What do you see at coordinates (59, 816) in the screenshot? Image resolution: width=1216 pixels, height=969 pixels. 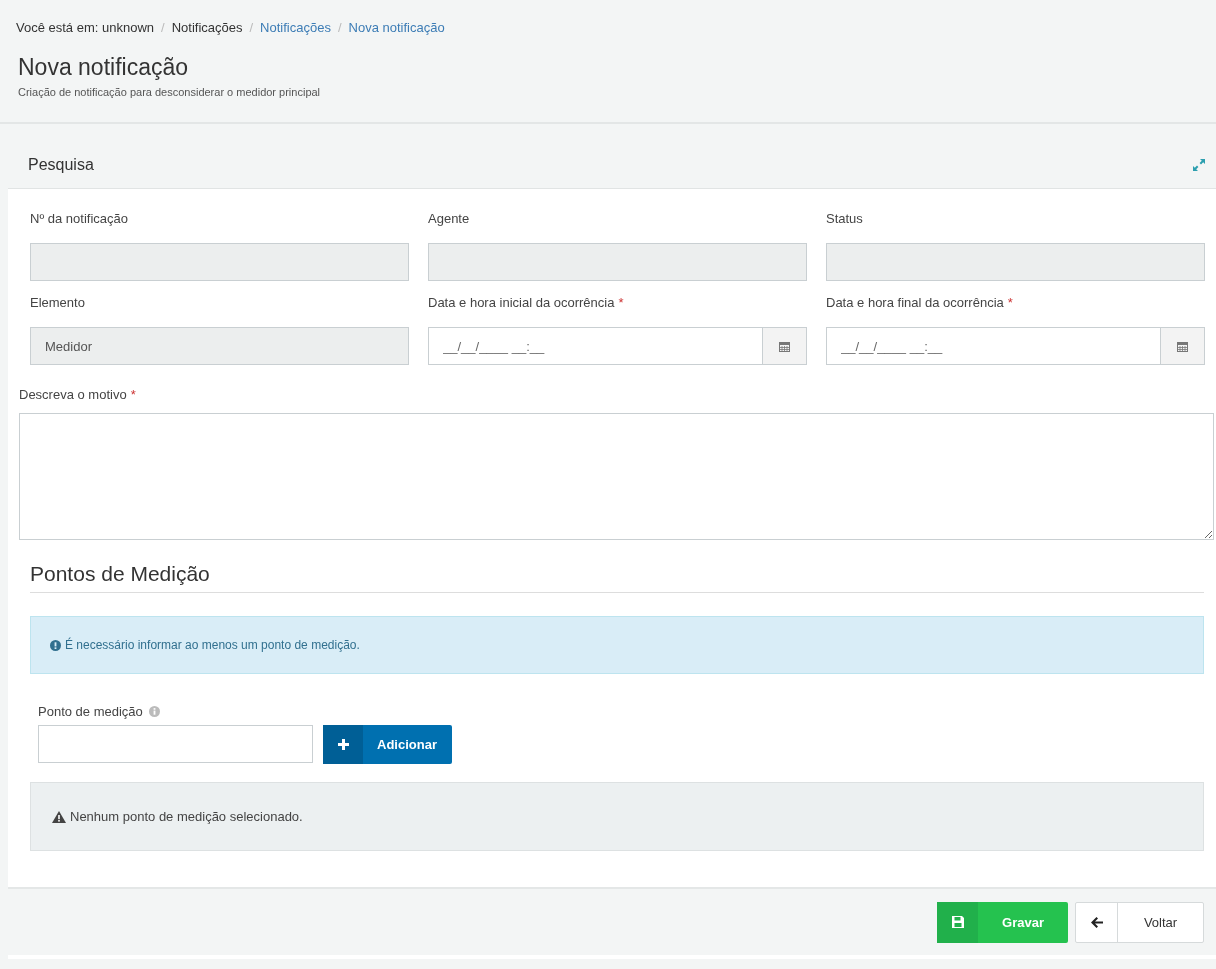 I see `warning-icon` at bounding box center [59, 816].